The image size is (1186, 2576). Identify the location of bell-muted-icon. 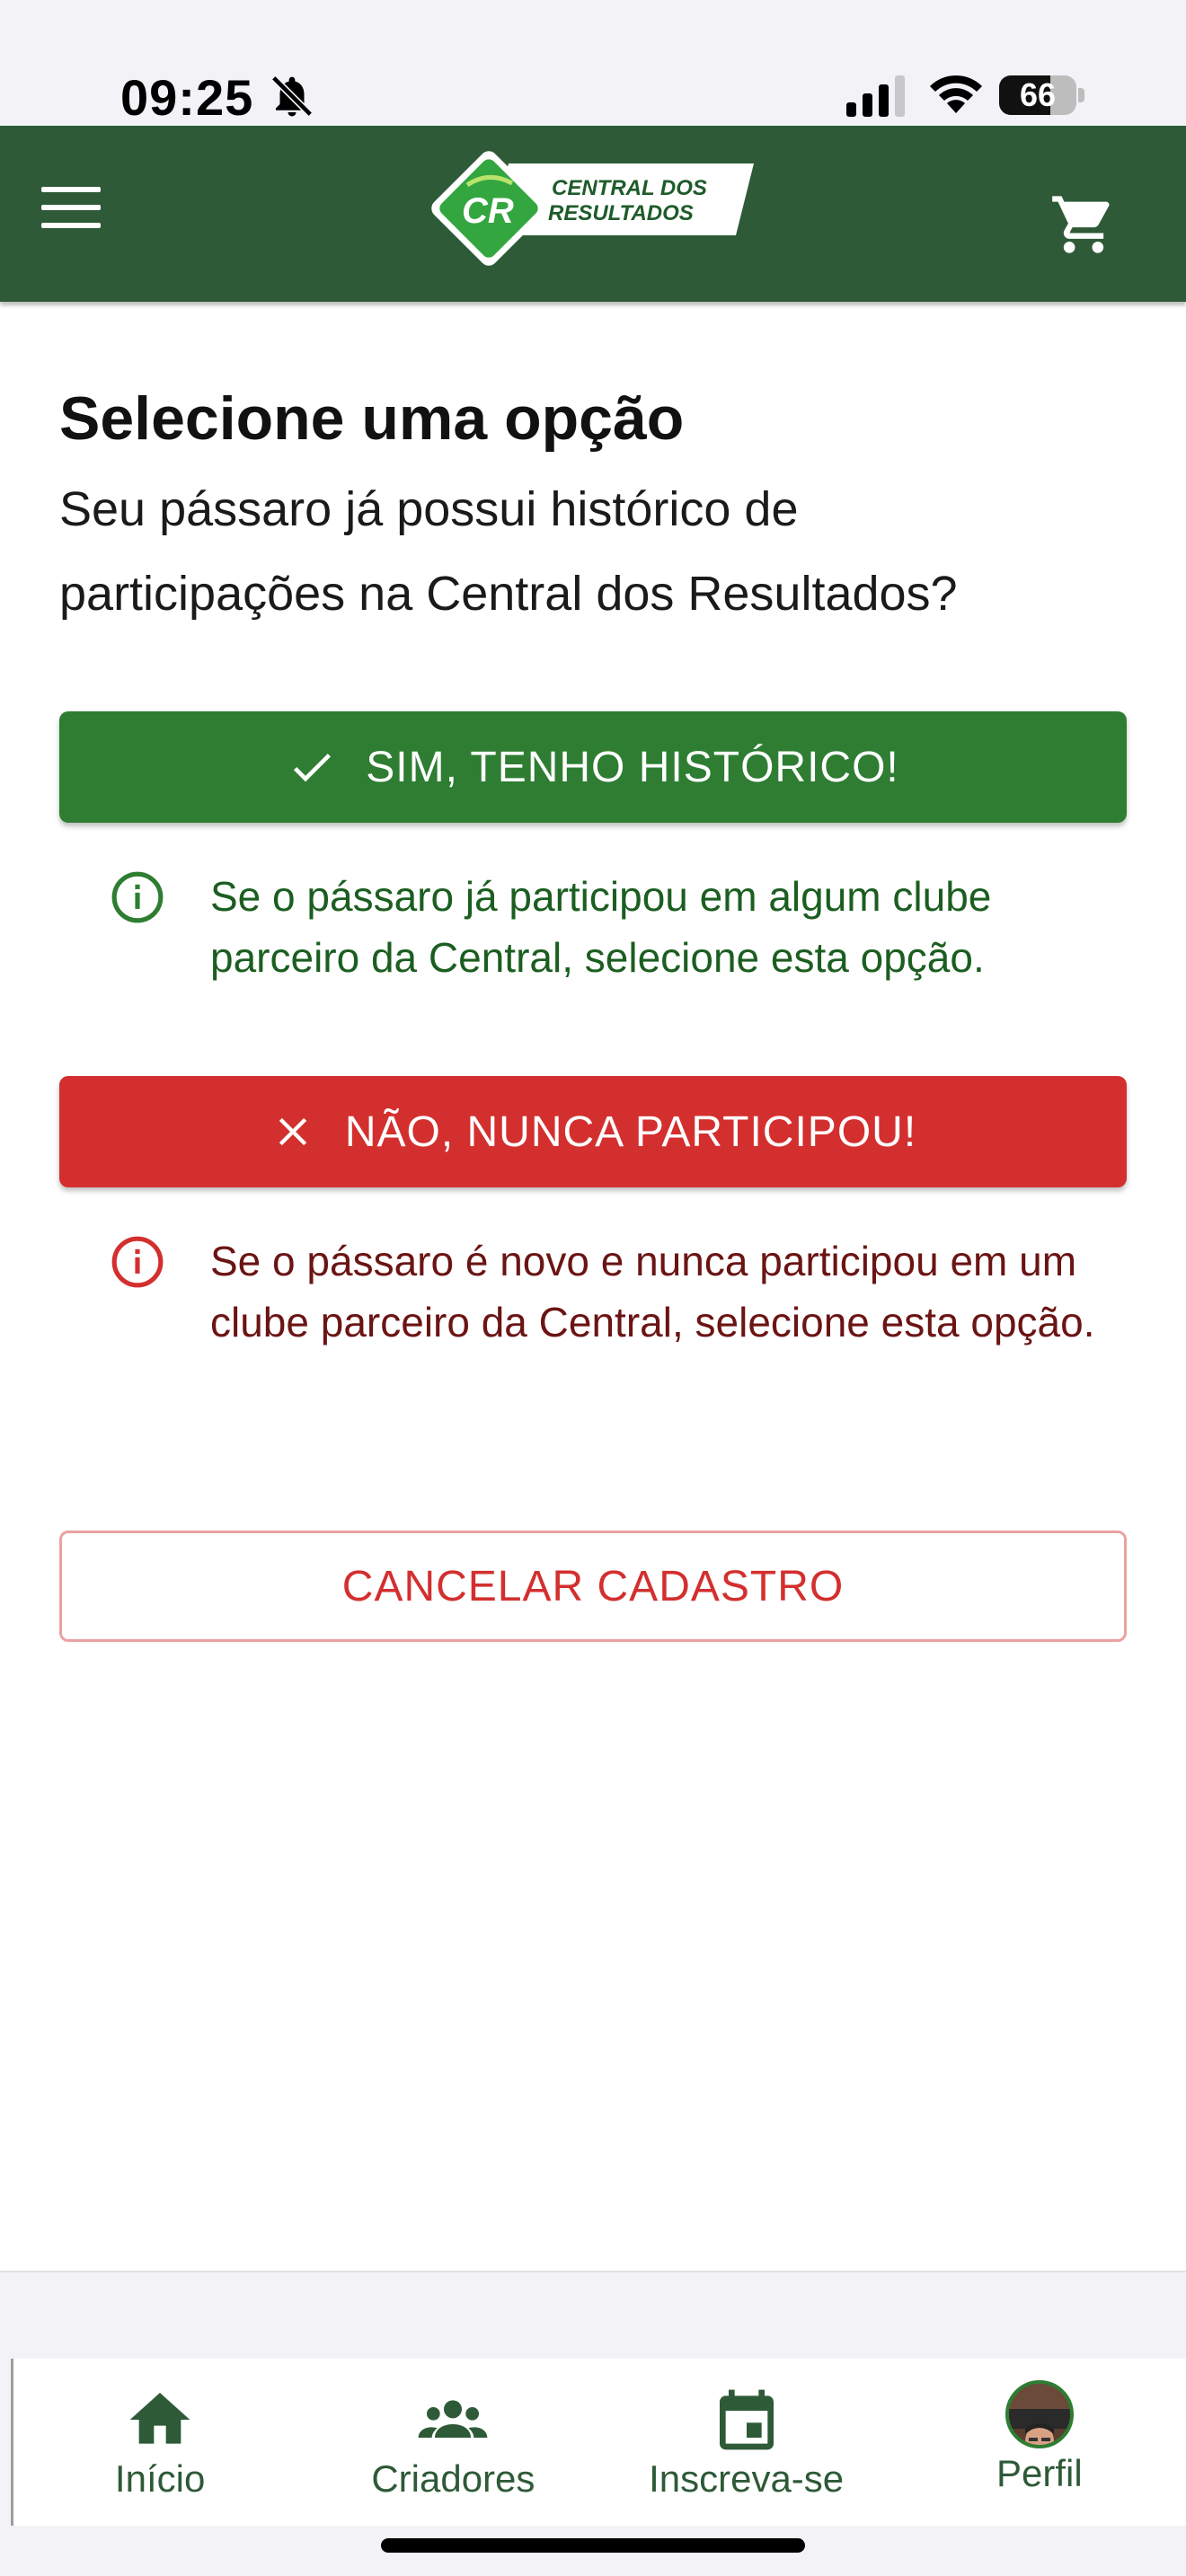
(292, 96).